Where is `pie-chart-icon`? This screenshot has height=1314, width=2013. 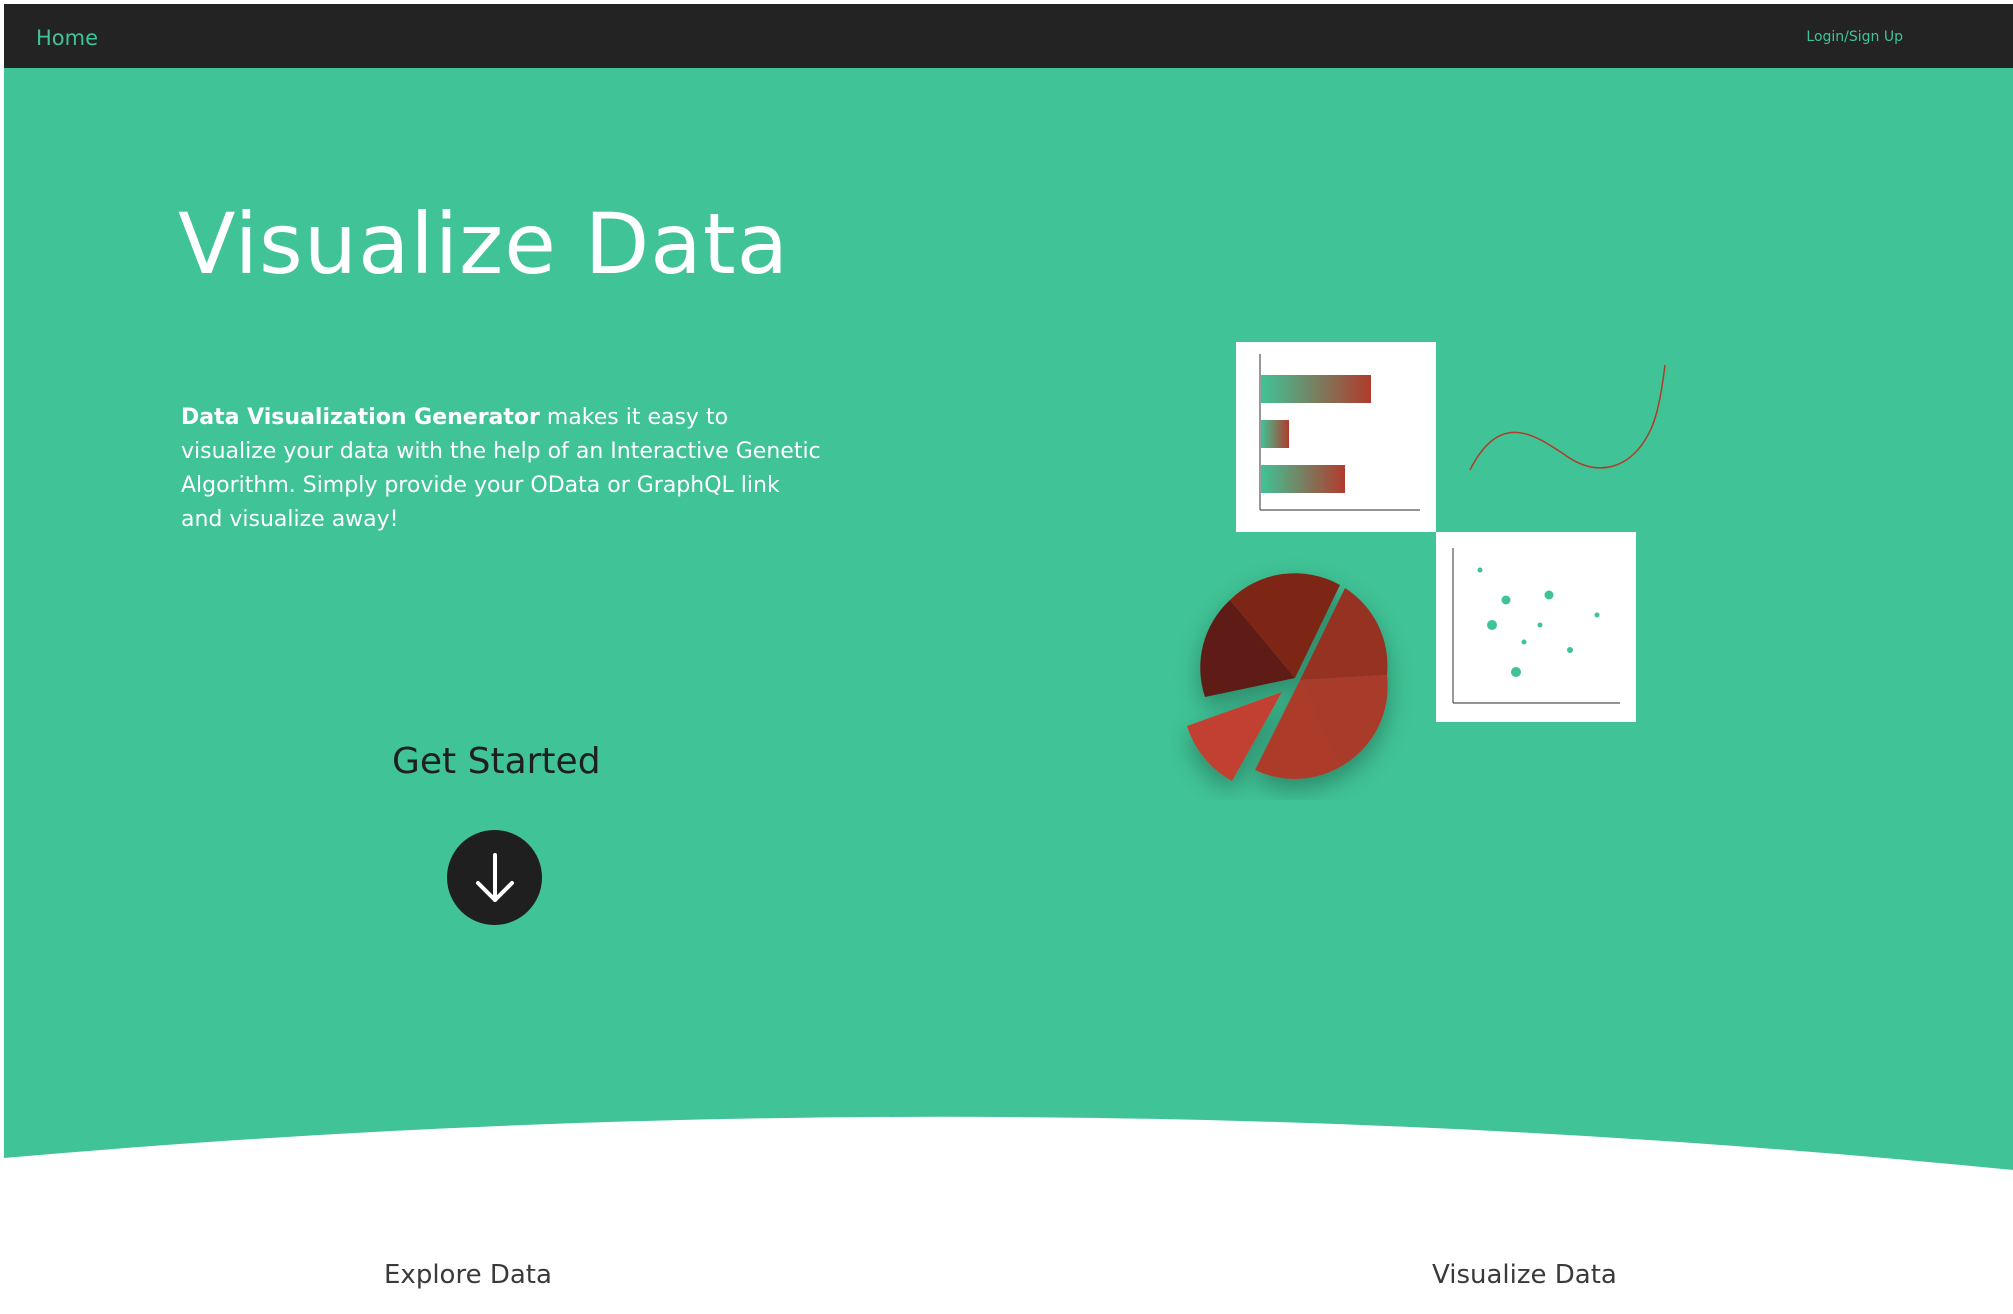 pie-chart-icon is located at coordinates (1287, 677).